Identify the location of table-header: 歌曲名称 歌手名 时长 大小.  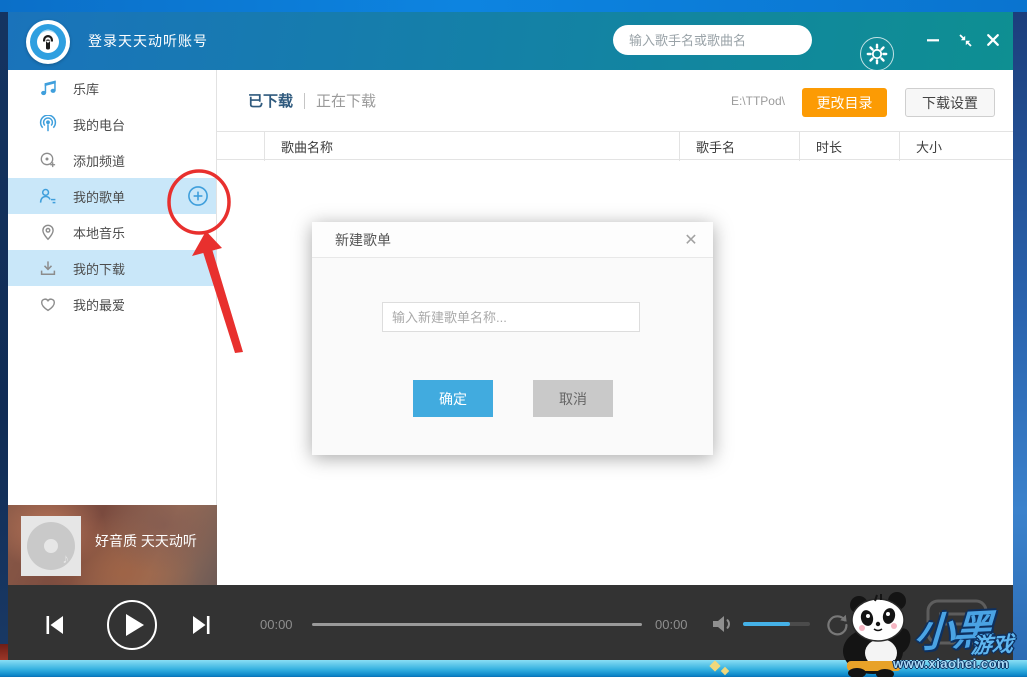
(615, 146).